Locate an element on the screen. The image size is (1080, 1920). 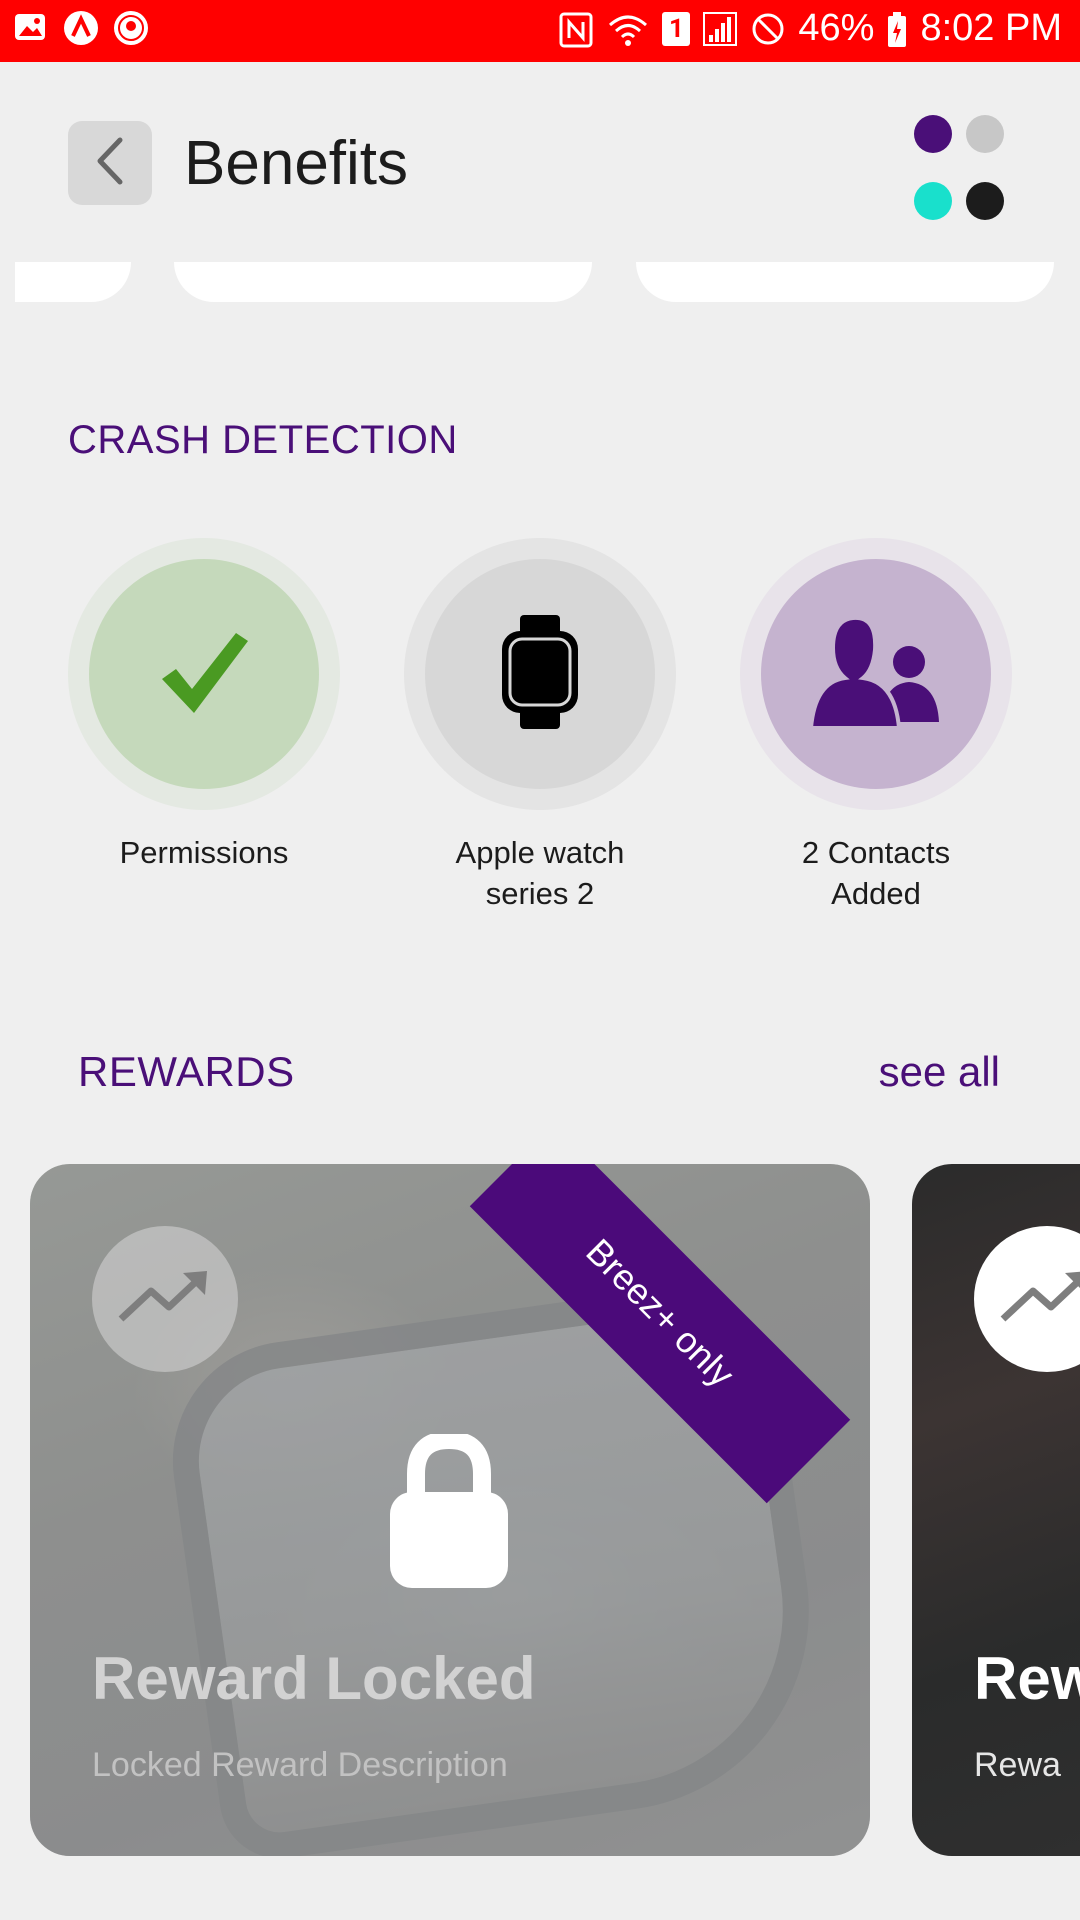
contacts-ring is located at coordinates (876, 674).